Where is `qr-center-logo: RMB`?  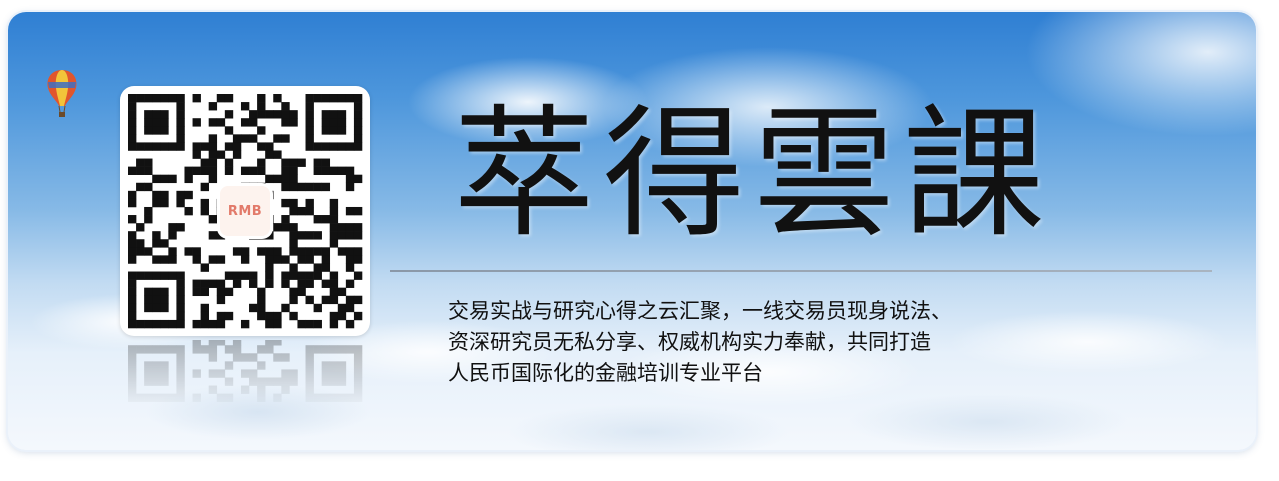 qr-center-logo: RMB is located at coordinates (245, 211).